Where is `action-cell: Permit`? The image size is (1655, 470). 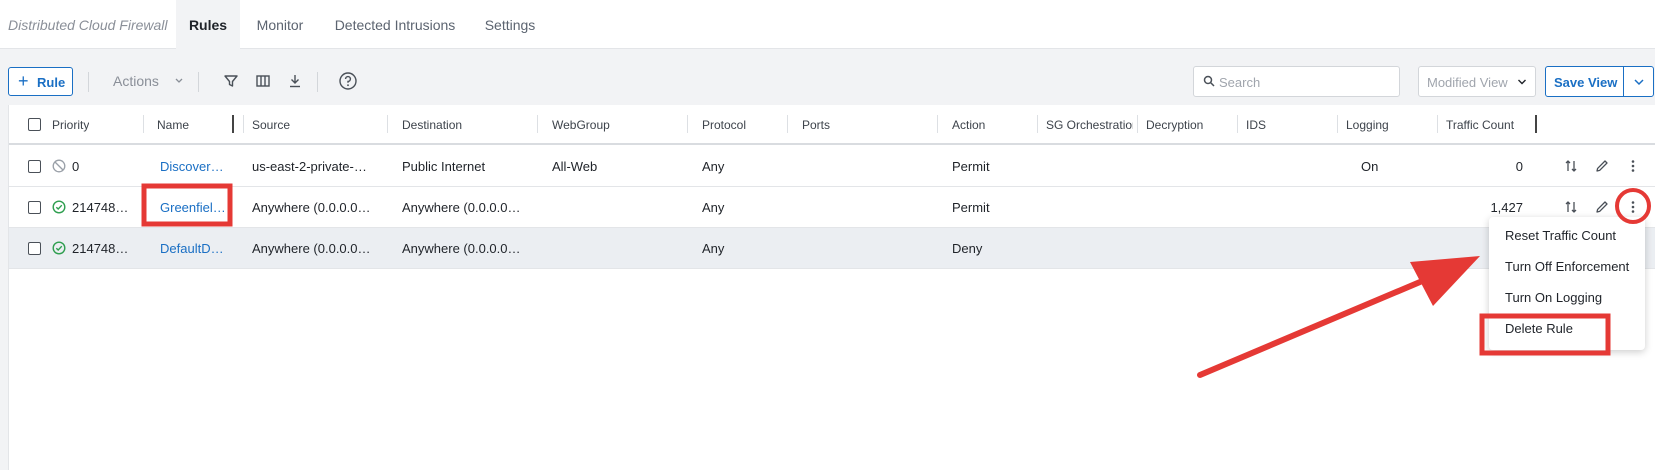 action-cell: Permit is located at coordinates (971, 166).